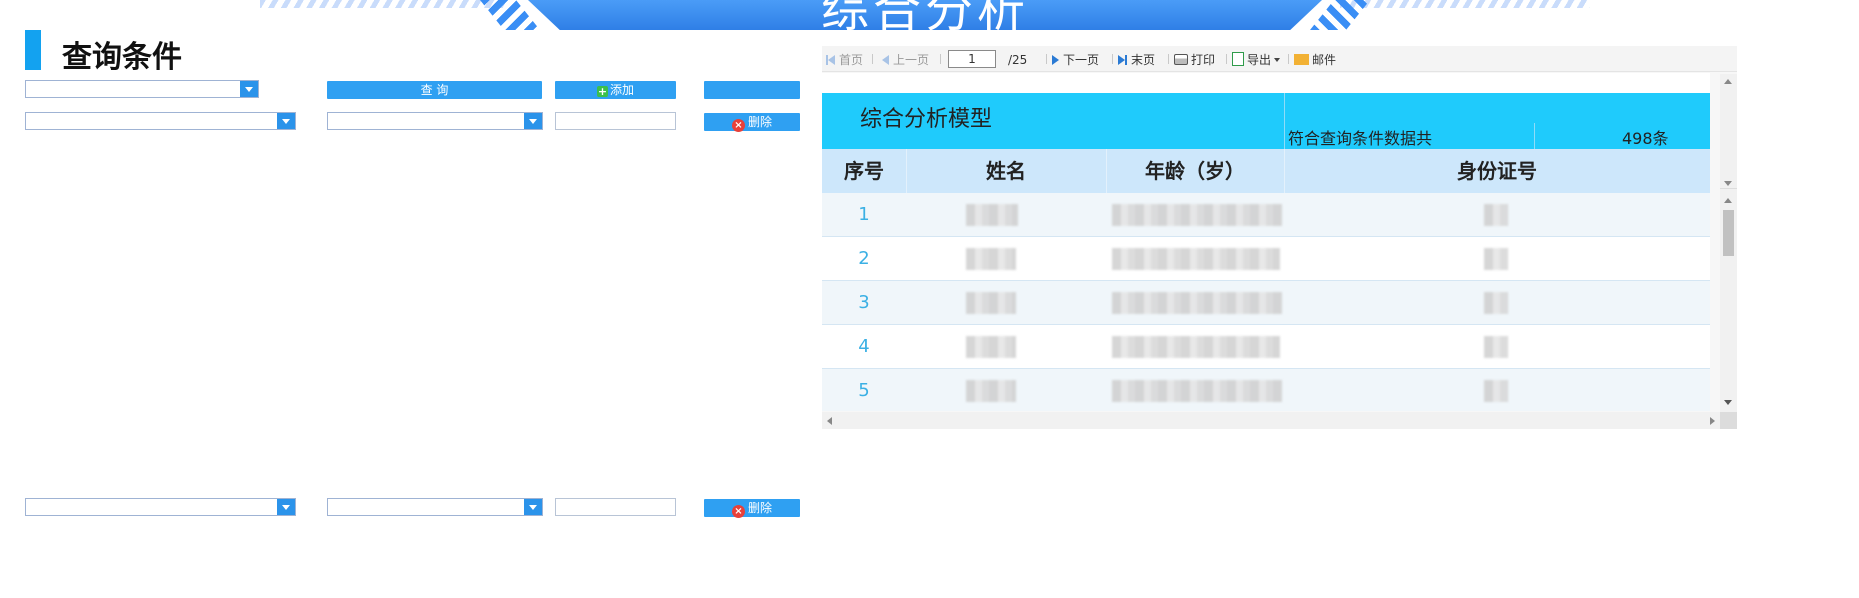 This screenshot has width=1859, height=598. What do you see at coordinates (1465, 4) in the screenshot?
I see `banner-stripes-right` at bounding box center [1465, 4].